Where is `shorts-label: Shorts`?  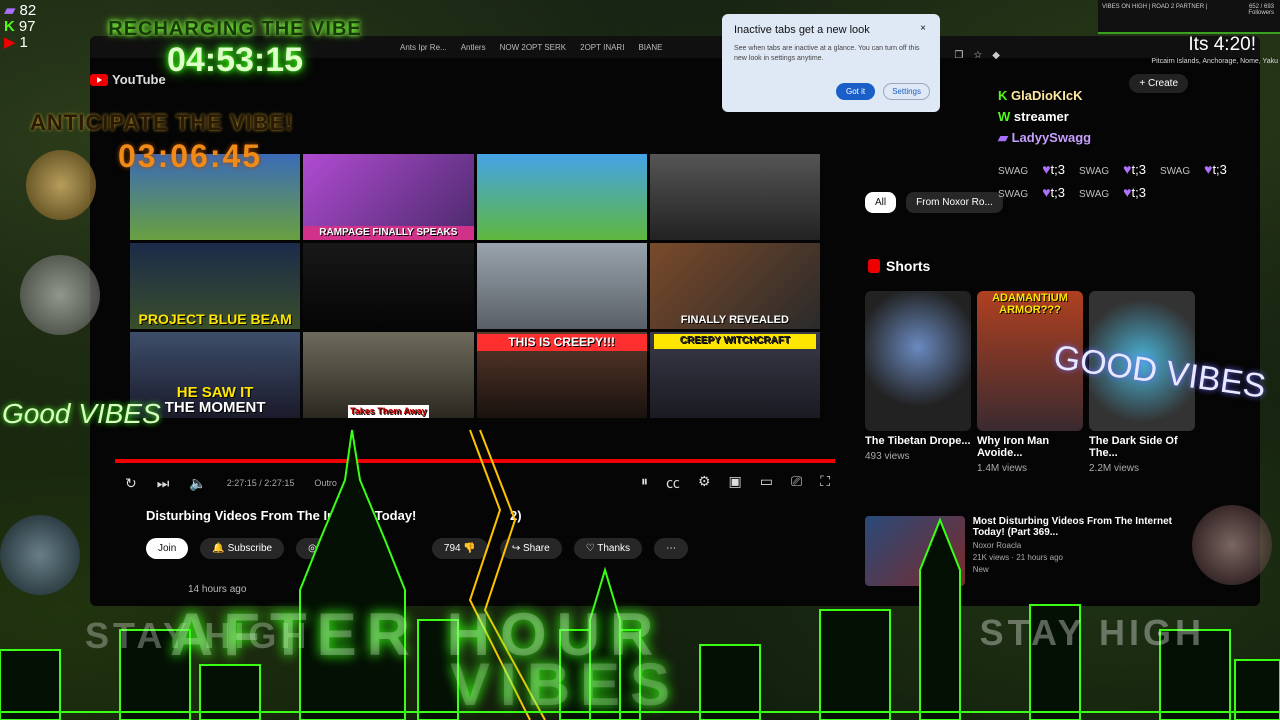 shorts-label: Shorts is located at coordinates (908, 266).